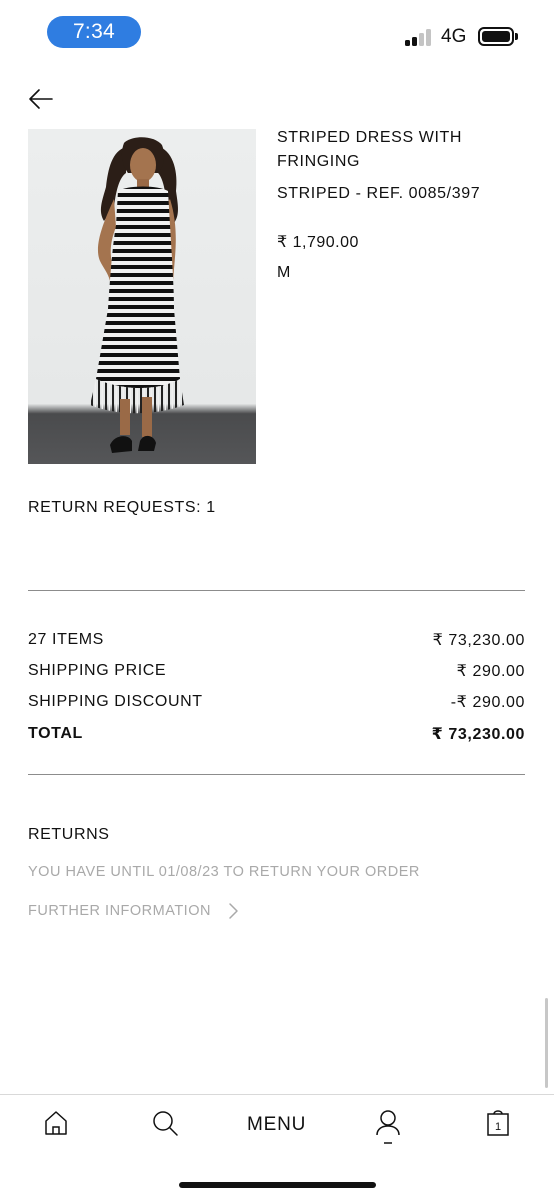  I want to click on total-label: TOTAL, so click(55, 733).